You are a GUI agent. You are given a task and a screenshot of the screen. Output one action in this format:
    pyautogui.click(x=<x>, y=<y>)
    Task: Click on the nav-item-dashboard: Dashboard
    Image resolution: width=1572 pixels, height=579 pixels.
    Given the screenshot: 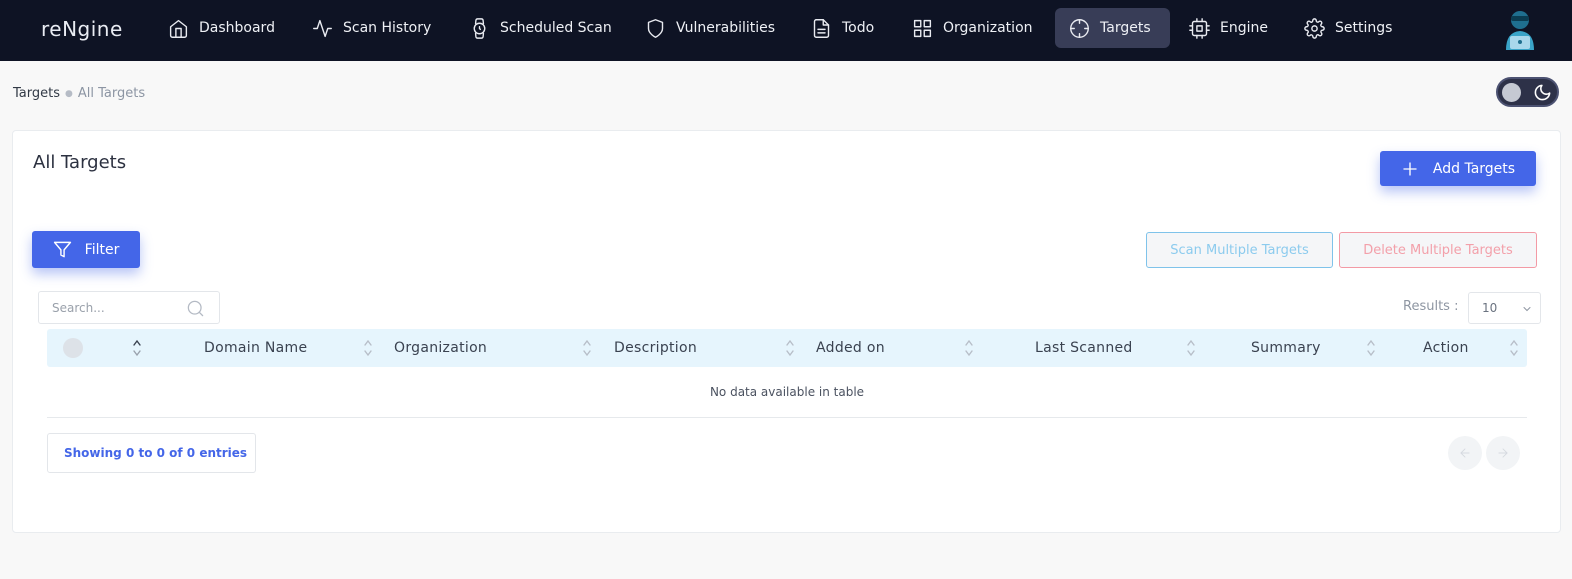 What is the action you would take?
    pyautogui.click(x=221, y=28)
    